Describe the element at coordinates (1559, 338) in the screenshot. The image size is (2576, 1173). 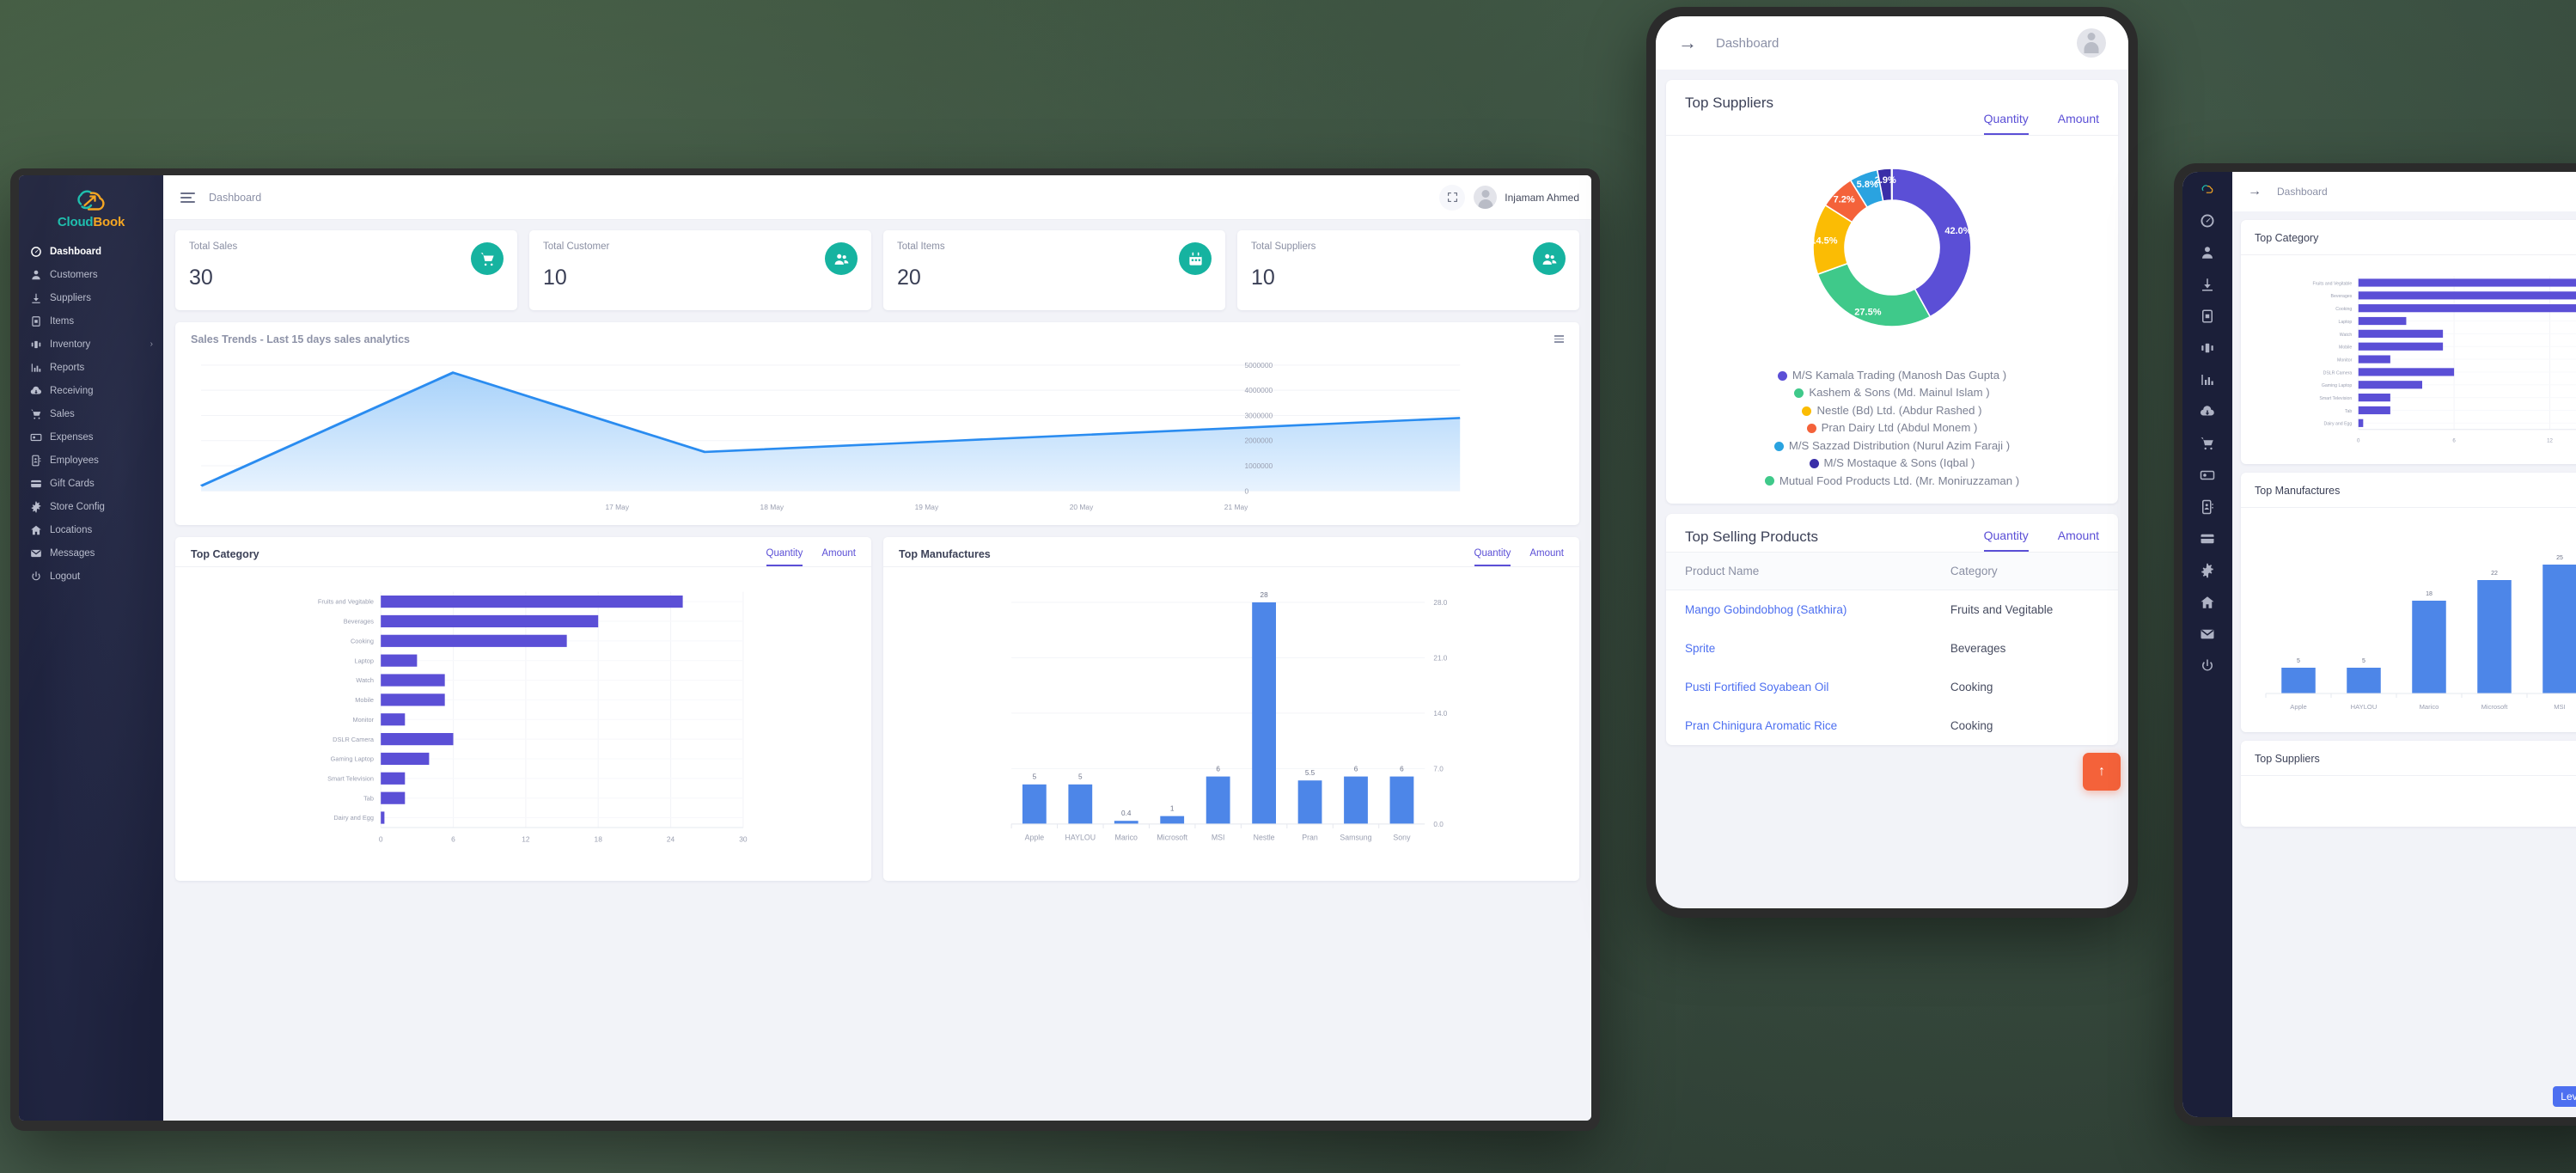
I see `chart-menu-icon` at that location.